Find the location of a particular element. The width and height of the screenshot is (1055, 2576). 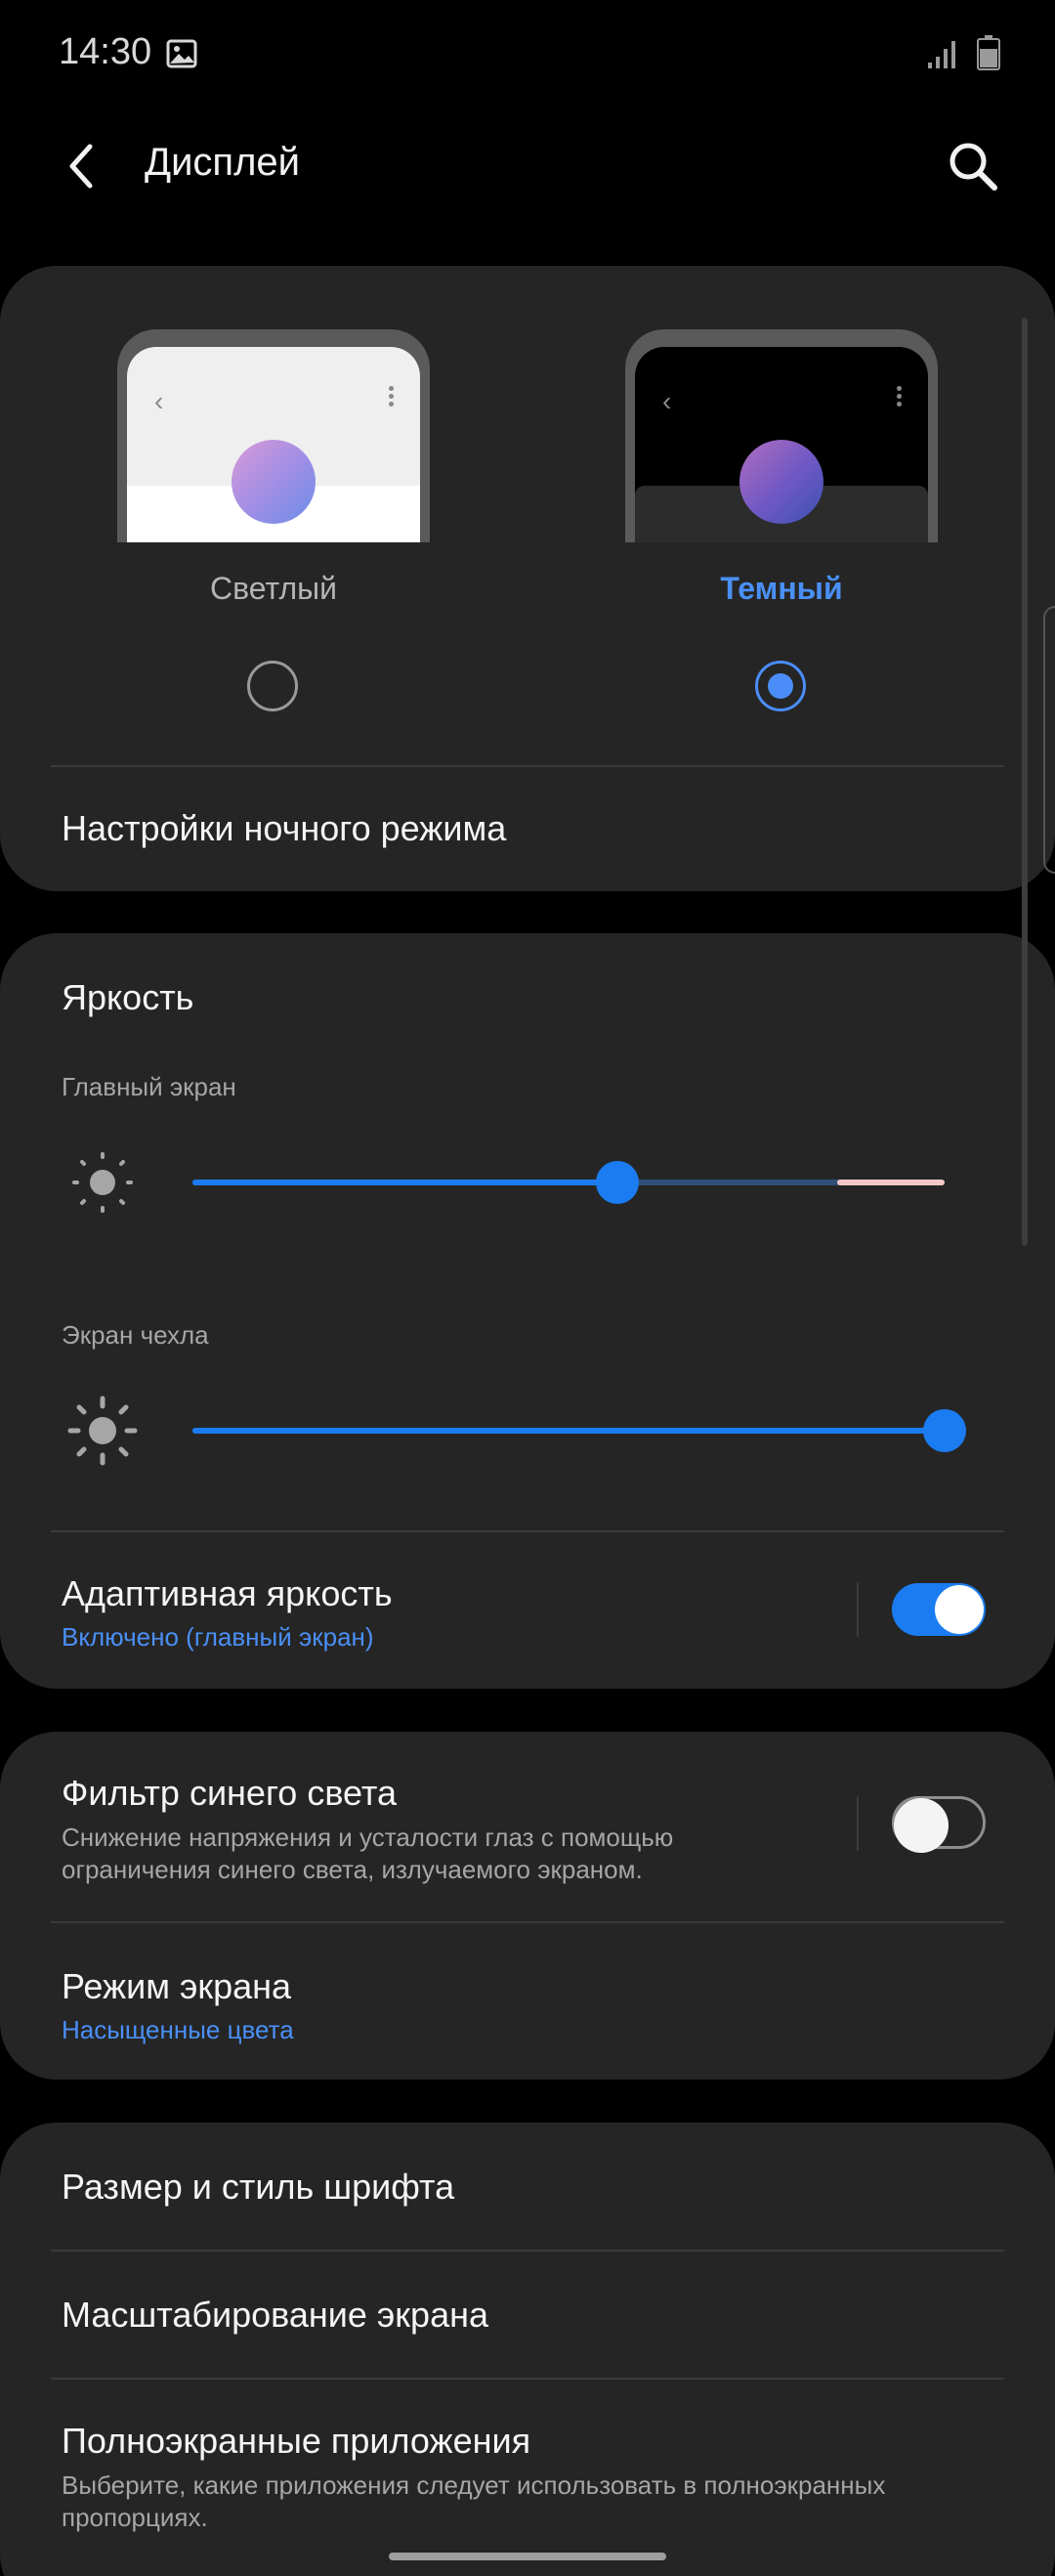

main-brightness-slider is located at coordinates (568, 1182).